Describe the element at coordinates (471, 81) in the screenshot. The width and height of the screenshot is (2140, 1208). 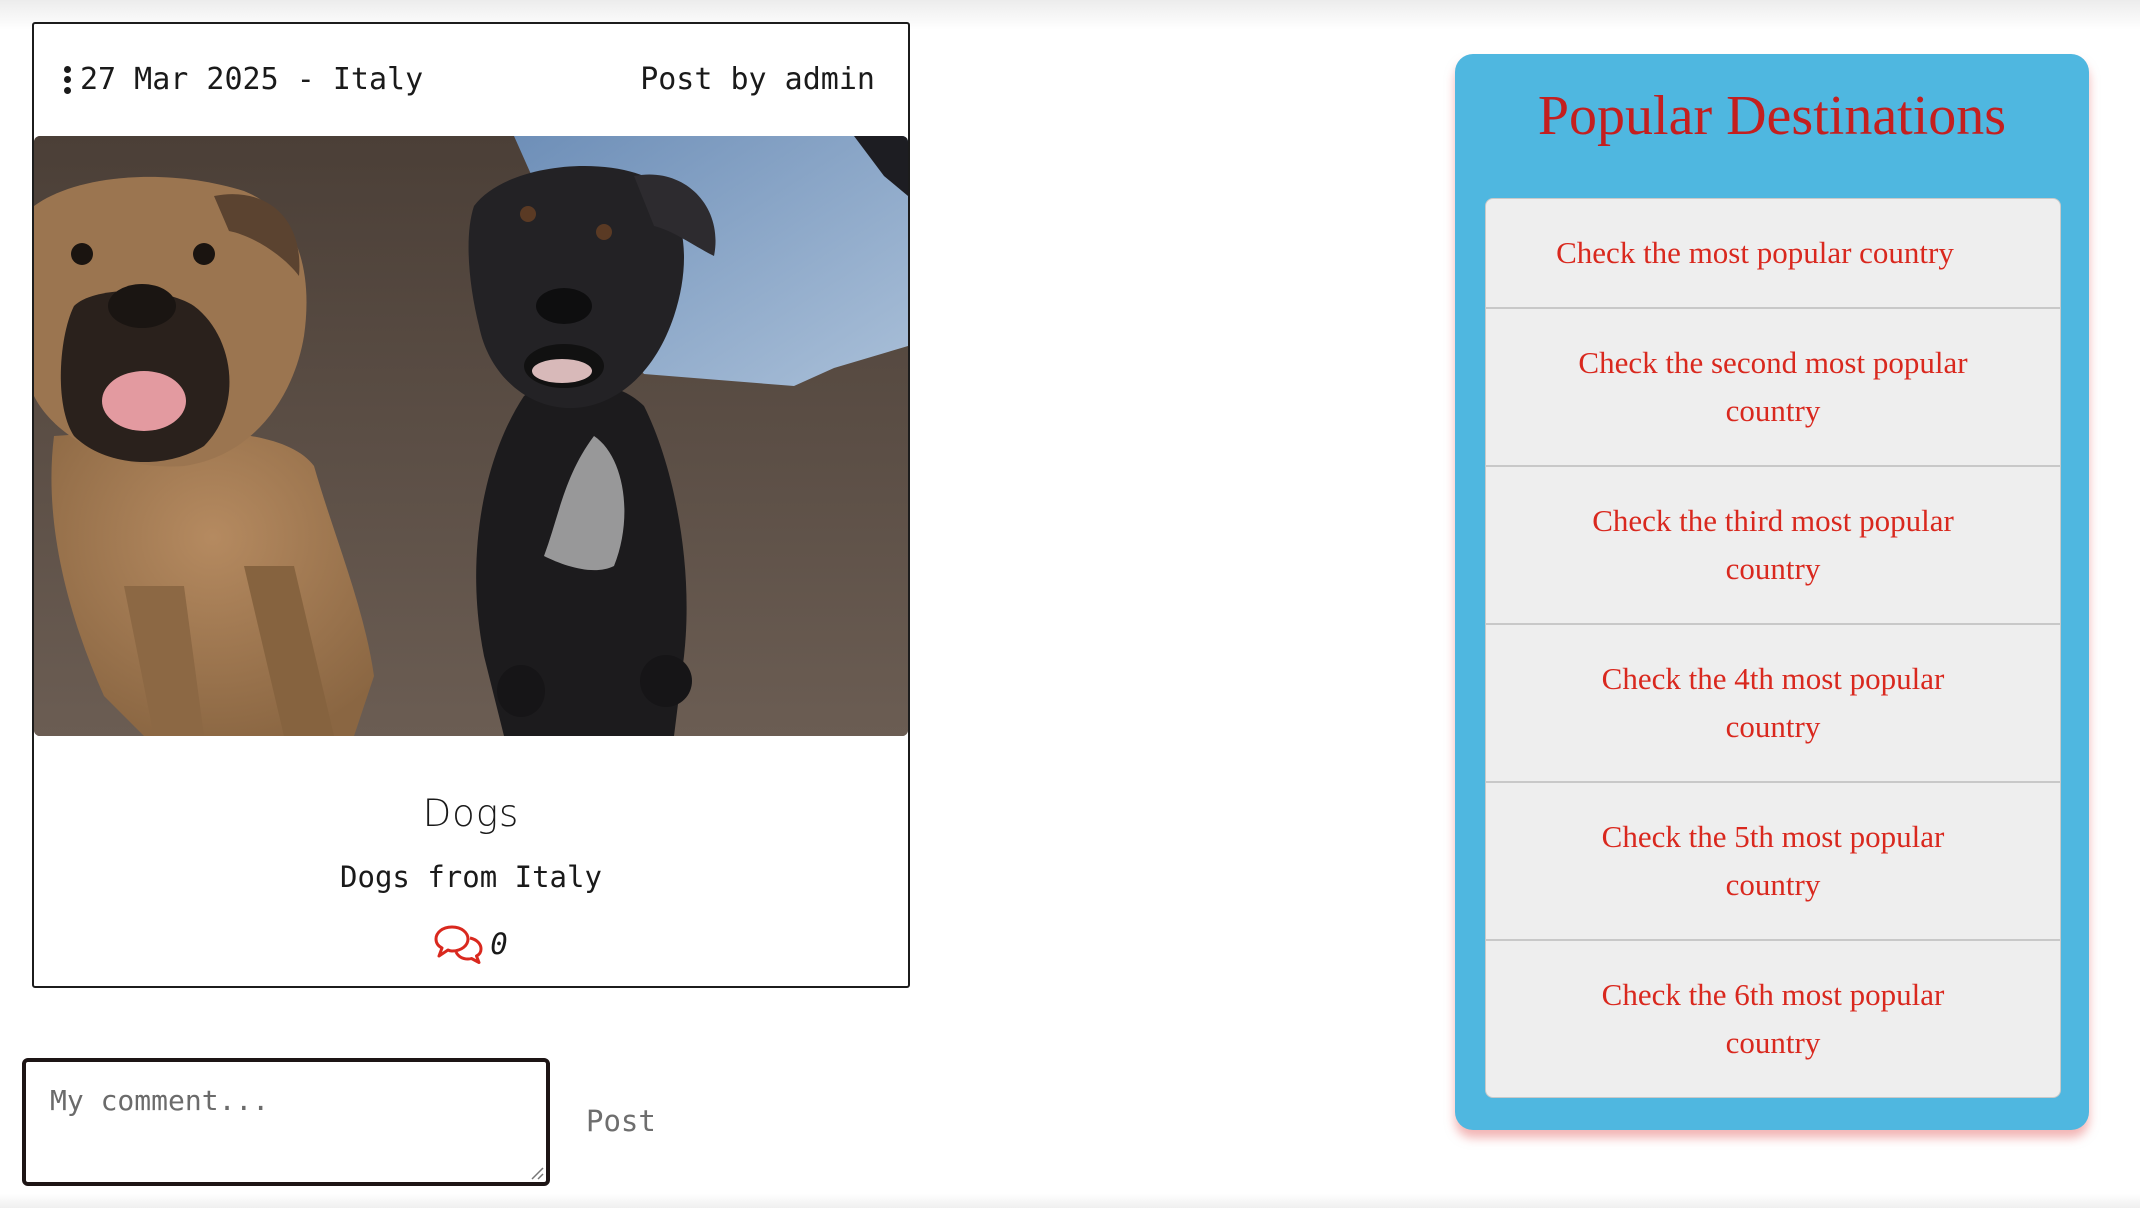
I see `post-meta: 27 Mar 2025 - Italy Post by admin` at that location.